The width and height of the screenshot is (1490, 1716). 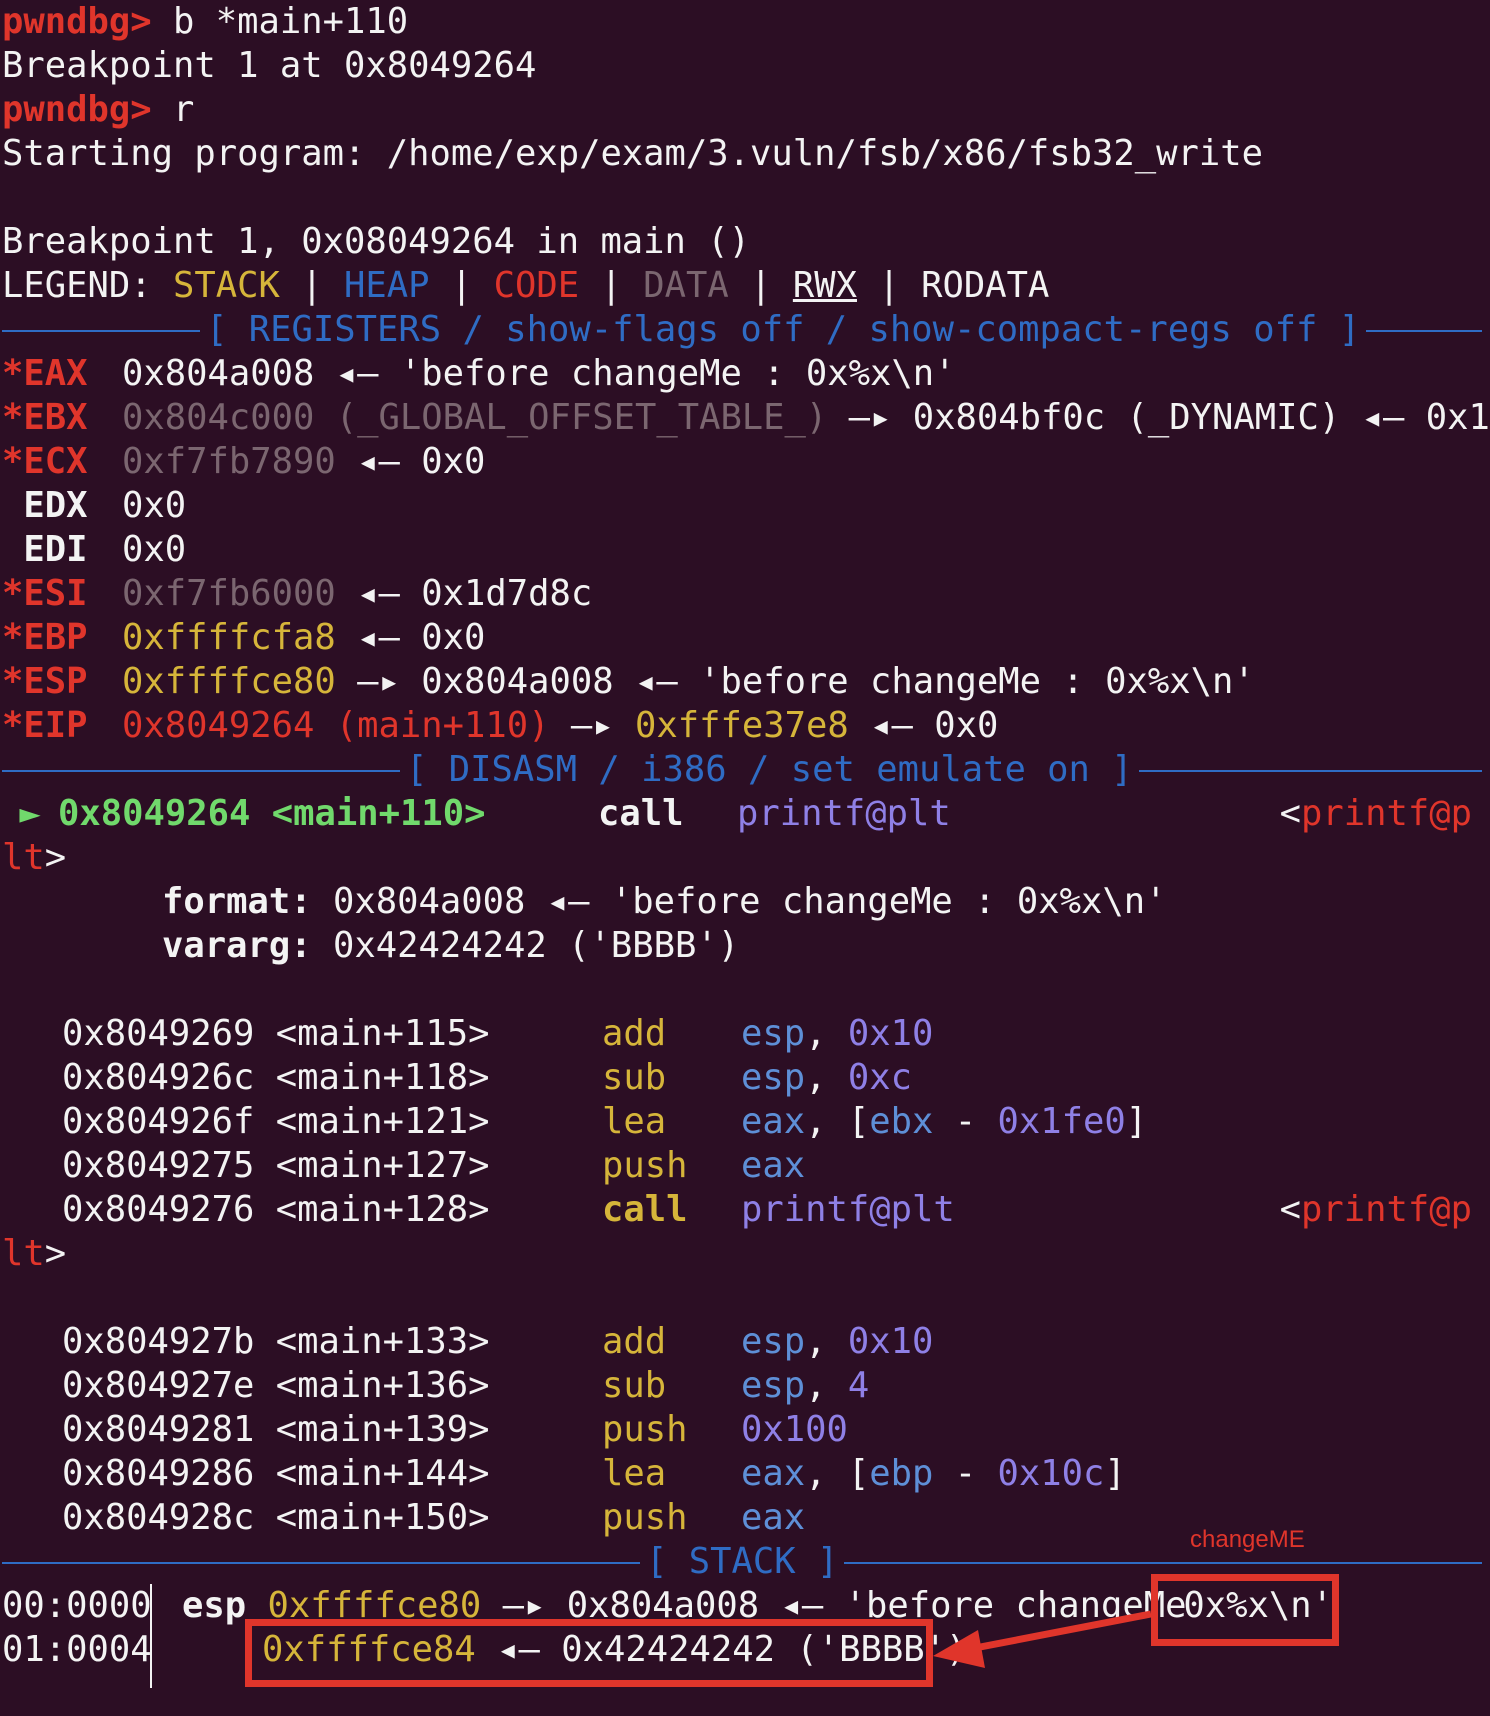 What do you see at coordinates (30, 813) in the screenshot?
I see `current-marker-icon: ►` at bounding box center [30, 813].